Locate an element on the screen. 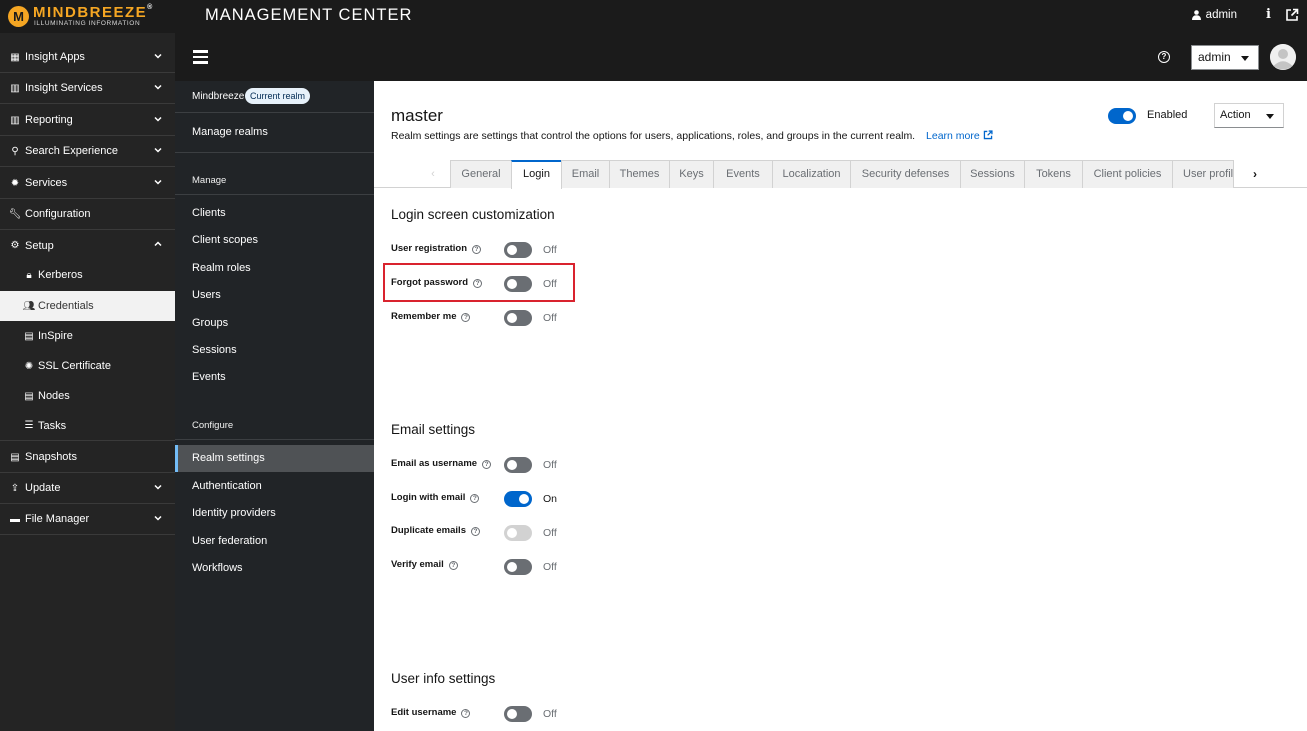 Image resolution: width=1307 pixels, height=731 pixels. sidebar-item-insight-apps: ▦ Insight Apps is located at coordinates (87, 57).